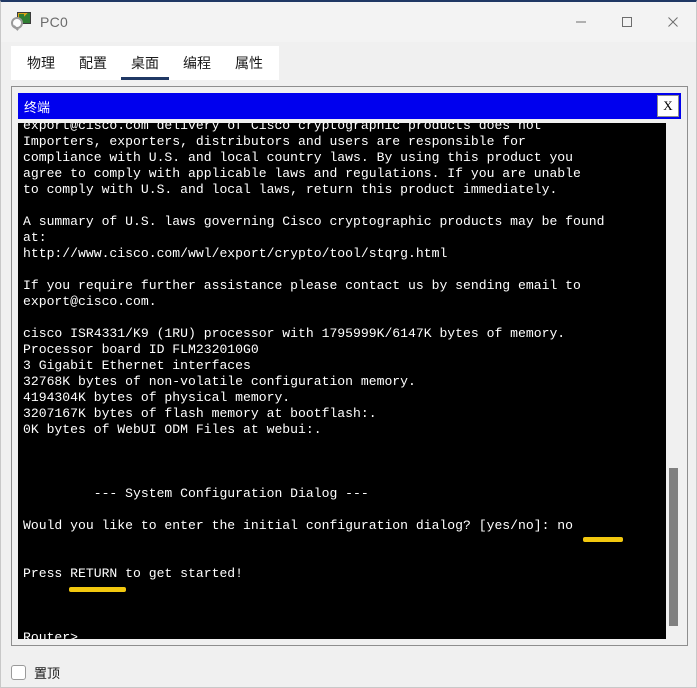  I want to click on minimize-button, so click(581, 22).